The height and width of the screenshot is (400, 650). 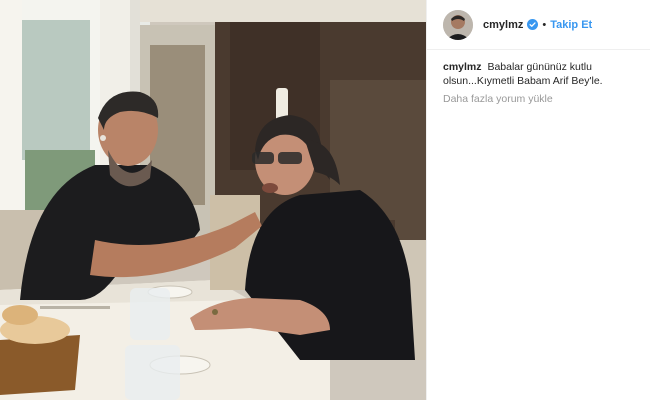 What do you see at coordinates (498, 99) in the screenshot?
I see `load-more-comments-link: Daha fazla yorum yükle` at bounding box center [498, 99].